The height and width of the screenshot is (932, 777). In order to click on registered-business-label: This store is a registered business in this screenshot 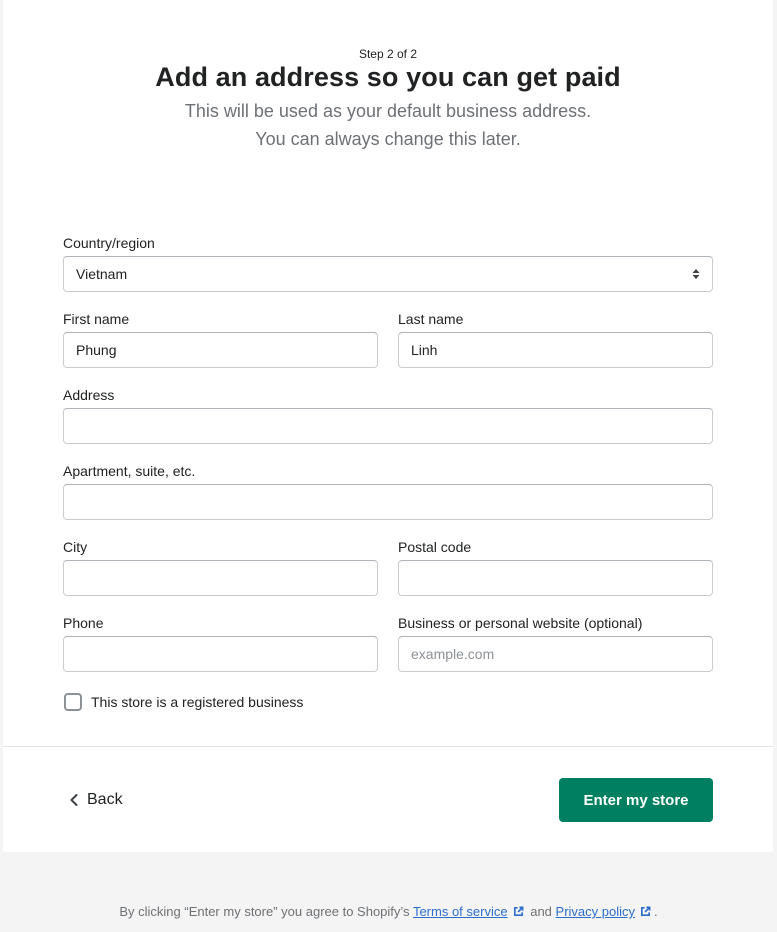, I will do `click(197, 702)`.